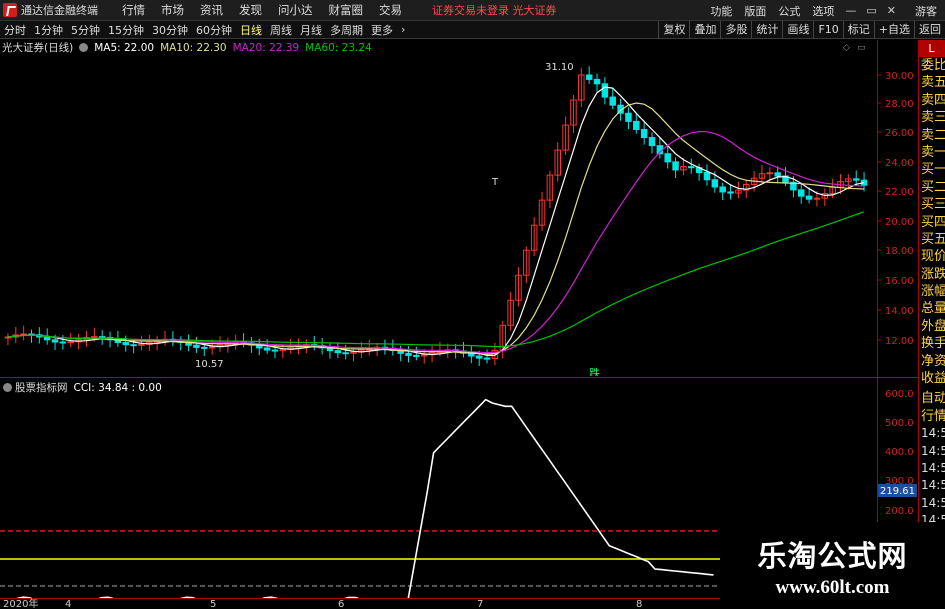 Image resolution: width=945 pixels, height=609 pixels. I want to click on menu-item-discover: 发现, so click(250, 10).